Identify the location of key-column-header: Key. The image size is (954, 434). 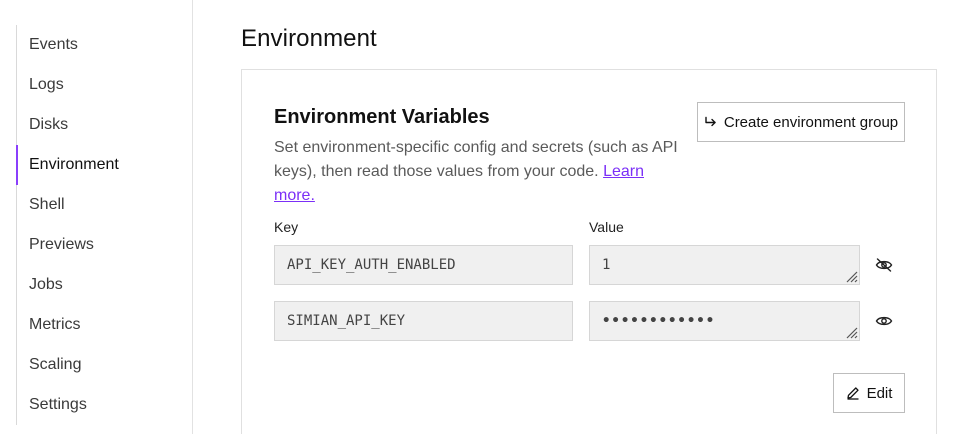
(286, 227).